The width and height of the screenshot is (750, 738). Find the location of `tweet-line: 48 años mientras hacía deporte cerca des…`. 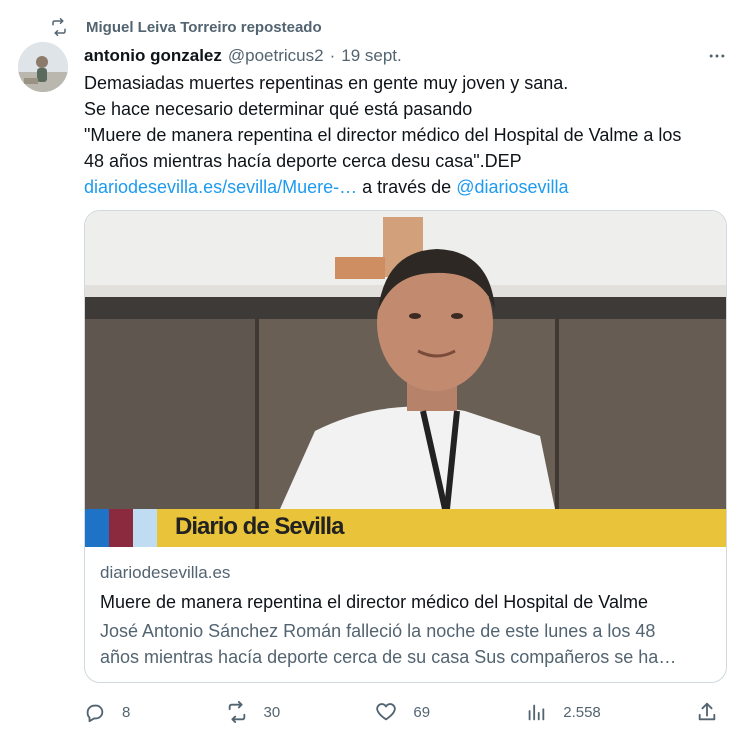

tweet-line: 48 años mientras hacía deporte cerca des… is located at coordinates (303, 161).